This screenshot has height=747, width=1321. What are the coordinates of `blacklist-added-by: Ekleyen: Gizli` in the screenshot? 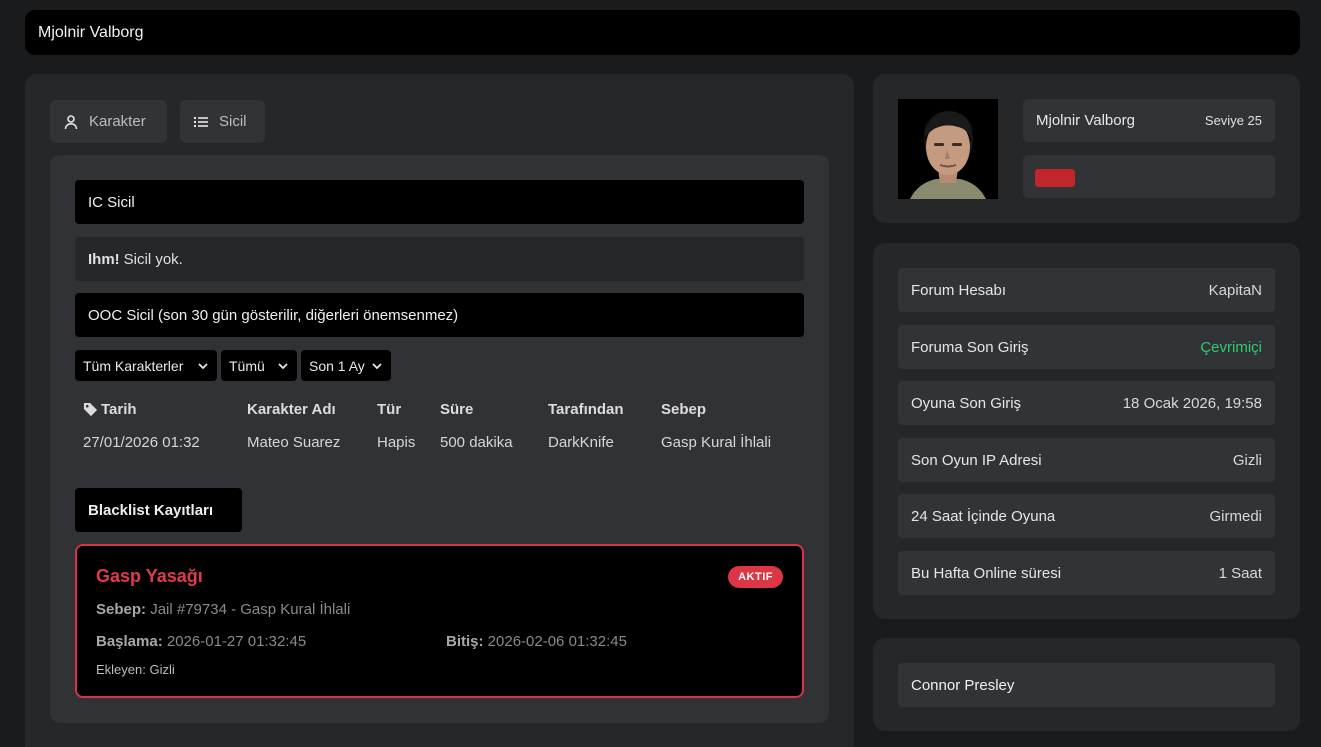 It's located at (135, 669).